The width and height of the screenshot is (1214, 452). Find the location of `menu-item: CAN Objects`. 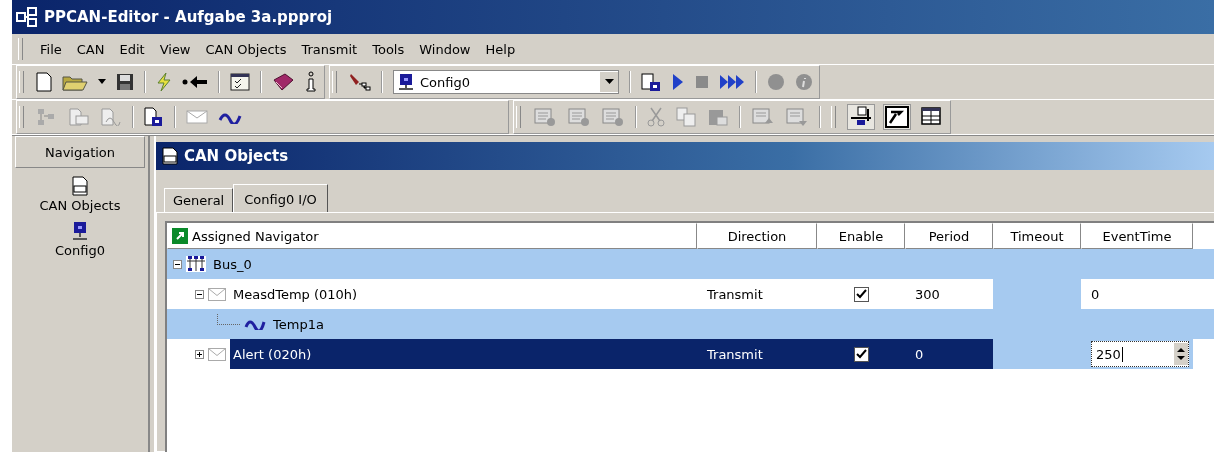

menu-item: CAN Objects is located at coordinates (246, 49).